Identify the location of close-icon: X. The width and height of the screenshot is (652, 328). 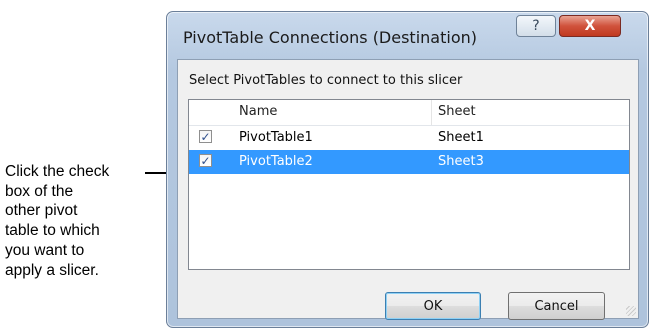
(590, 26).